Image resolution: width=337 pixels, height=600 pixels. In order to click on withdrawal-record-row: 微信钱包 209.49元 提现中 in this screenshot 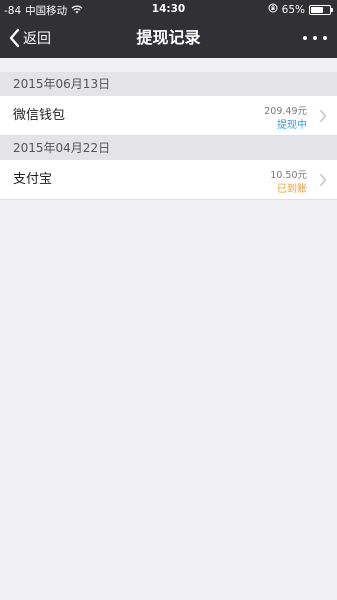, I will do `click(168, 116)`.